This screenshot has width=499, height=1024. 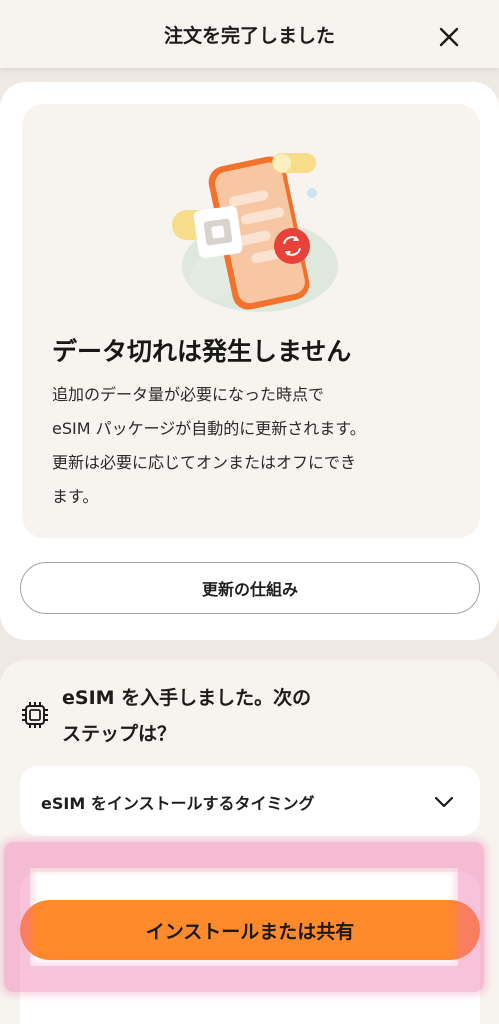 What do you see at coordinates (35, 715) in the screenshot?
I see `chip-icon` at bounding box center [35, 715].